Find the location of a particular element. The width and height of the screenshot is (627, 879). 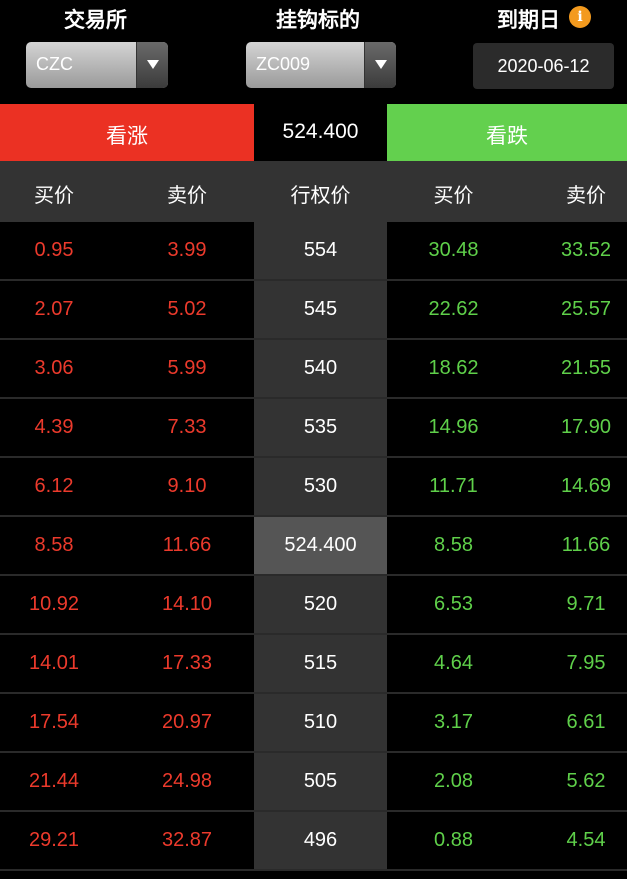

table-row: 2.07 5.02 545 22.62 25.57 is located at coordinates (313, 310).